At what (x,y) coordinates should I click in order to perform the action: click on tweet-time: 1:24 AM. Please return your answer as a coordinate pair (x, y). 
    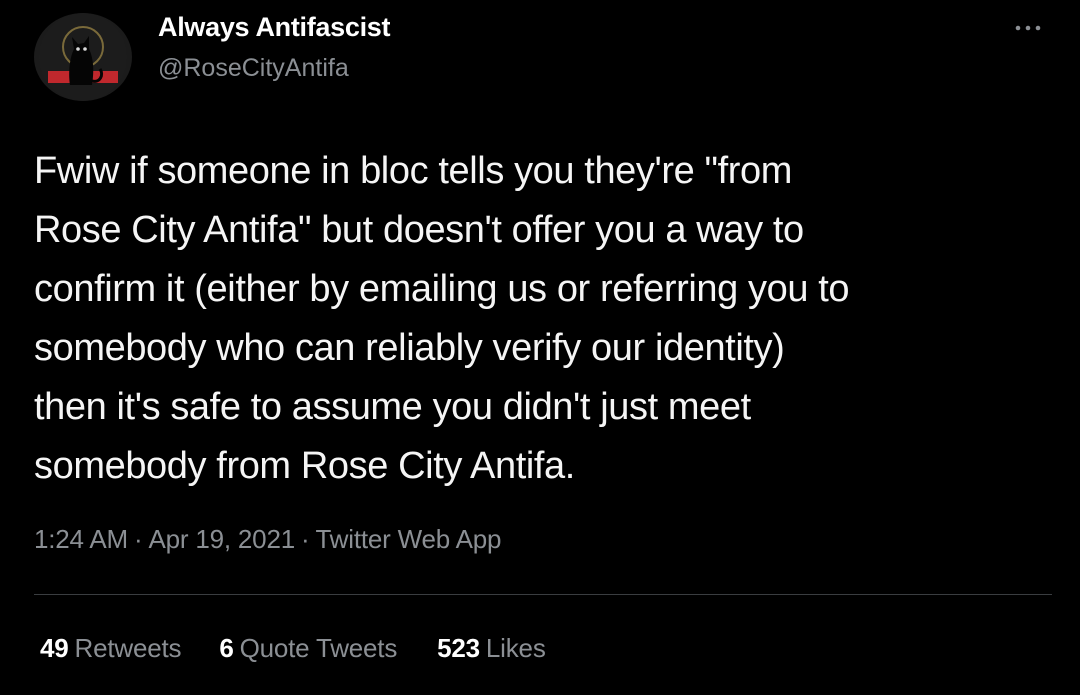
    Looking at the image, I should click on (81, 539).